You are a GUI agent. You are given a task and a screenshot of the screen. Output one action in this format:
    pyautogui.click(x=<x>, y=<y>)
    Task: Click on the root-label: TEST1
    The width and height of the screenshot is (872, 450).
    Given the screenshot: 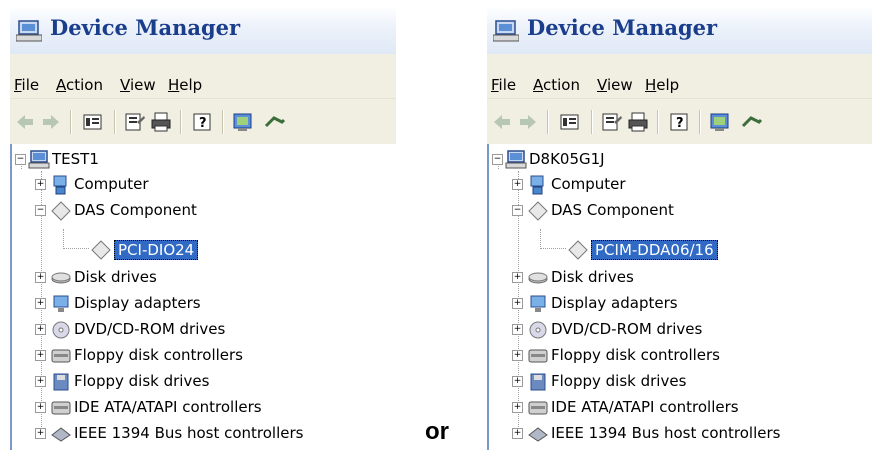 What is the action you would take?
    pyautogui.click(x=75, y=159)
    